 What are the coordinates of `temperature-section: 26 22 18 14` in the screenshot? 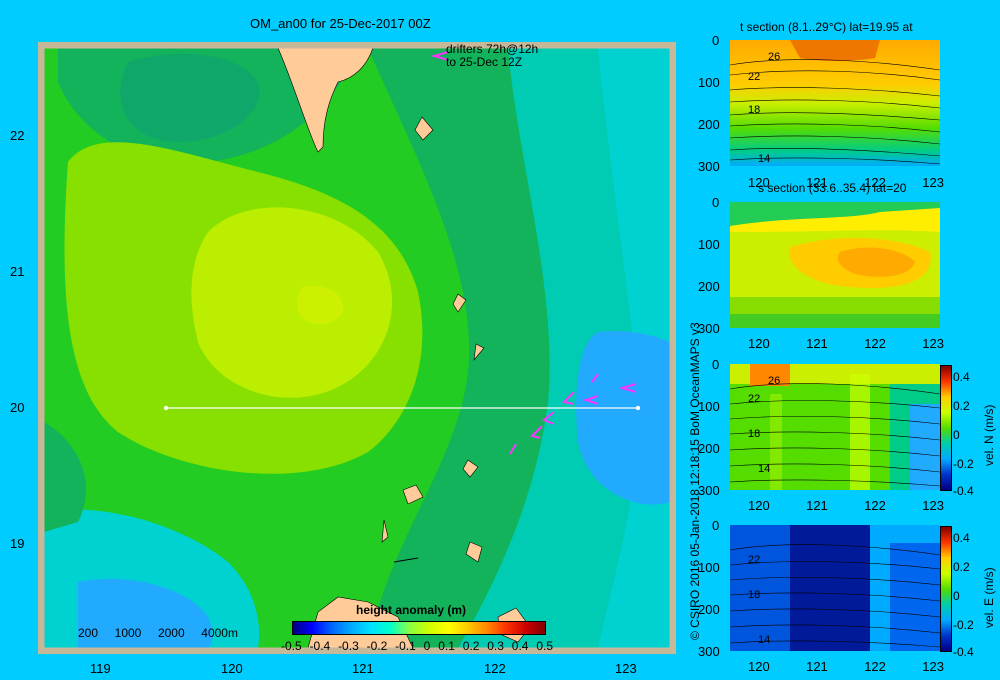 It's located at (835, 103).